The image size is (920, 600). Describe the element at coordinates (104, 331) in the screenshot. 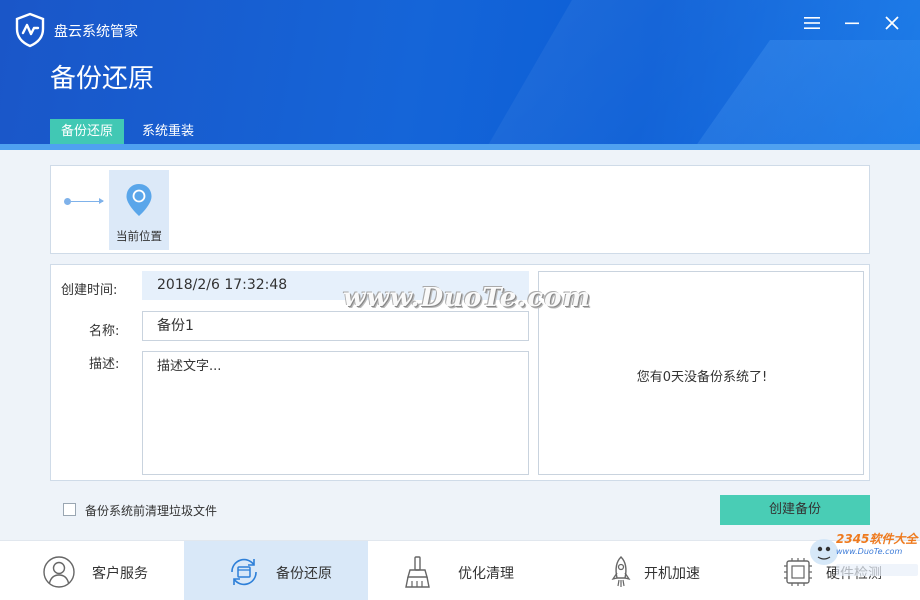

I see `name-label: 名称:` at that location.